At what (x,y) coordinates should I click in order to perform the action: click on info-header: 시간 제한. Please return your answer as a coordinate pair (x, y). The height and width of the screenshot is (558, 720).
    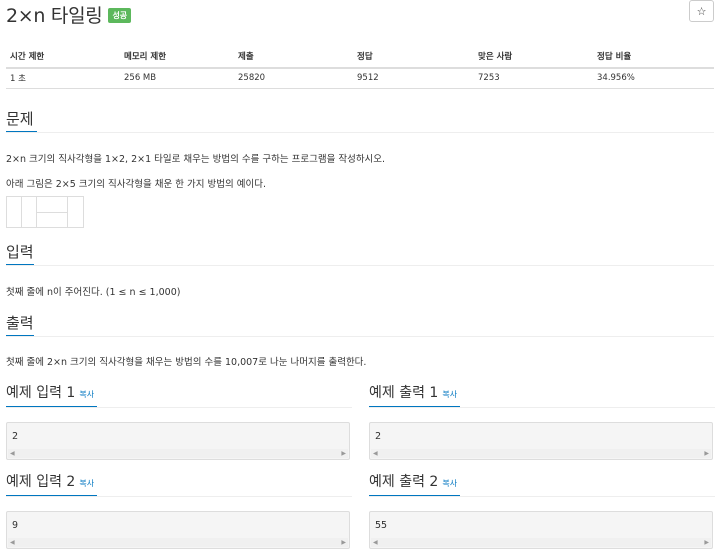
    Looking at the image, I should click on (63, 56).